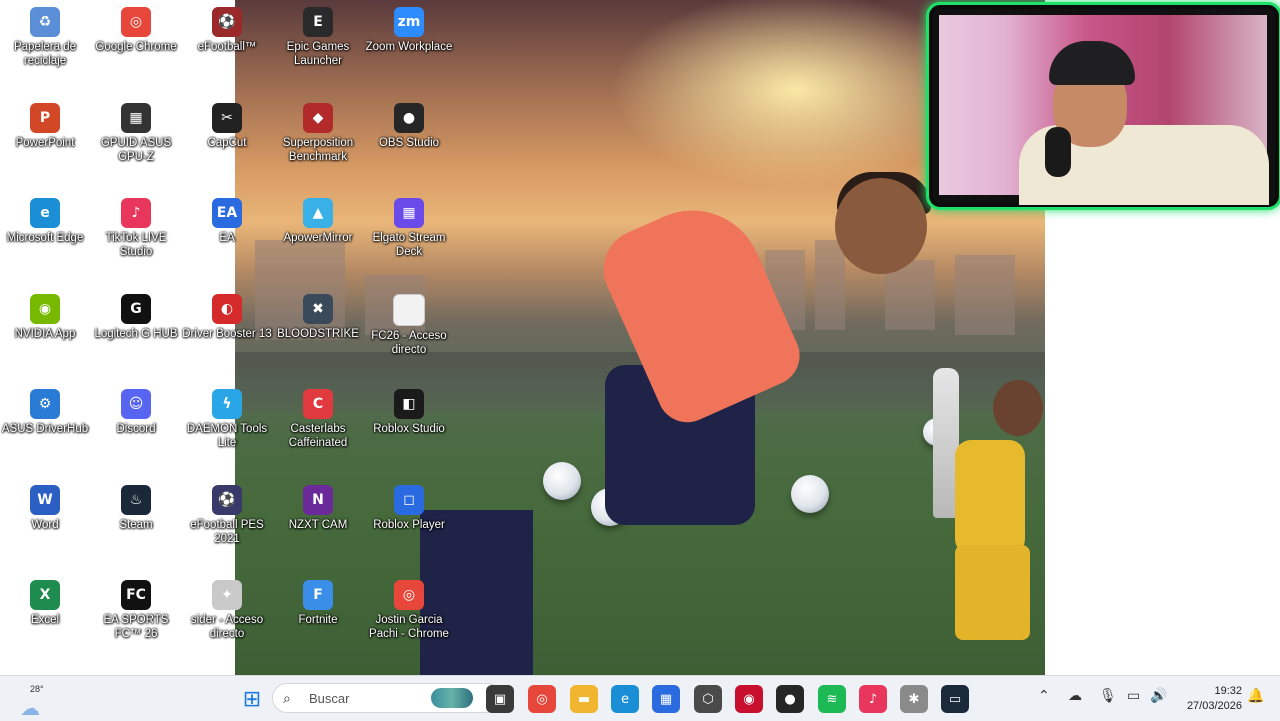 The height and width of the screenshot is (721, 1280). I want to click on desktop-icon: ✦ sider - Acceso directo, so click(227, 608).